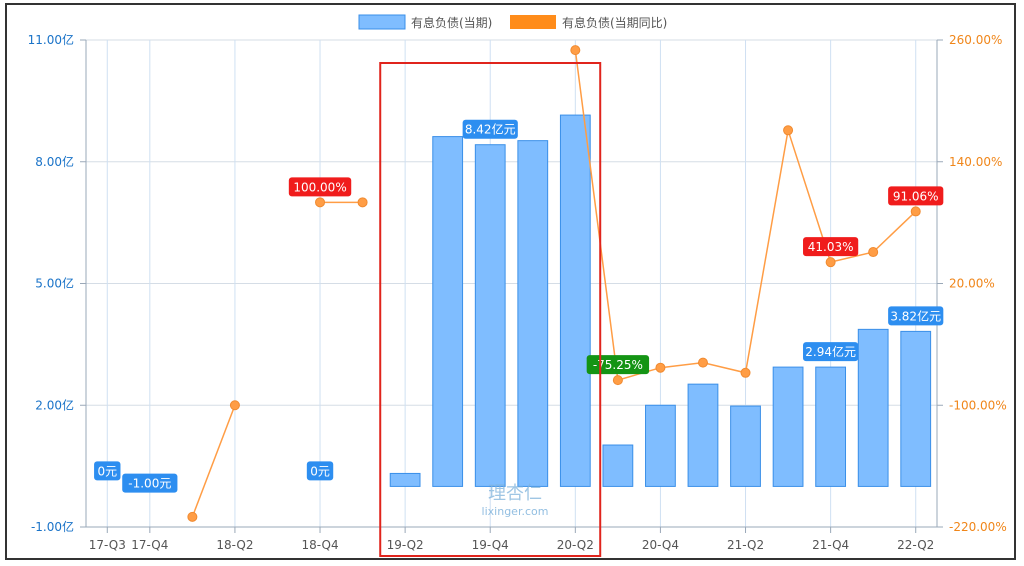 The height and width of the screenshot is (566, 1024). Describe the element at coordinates (54, 283) in the screenshot. I see `left-tick-label: 5.00亿` at that location.